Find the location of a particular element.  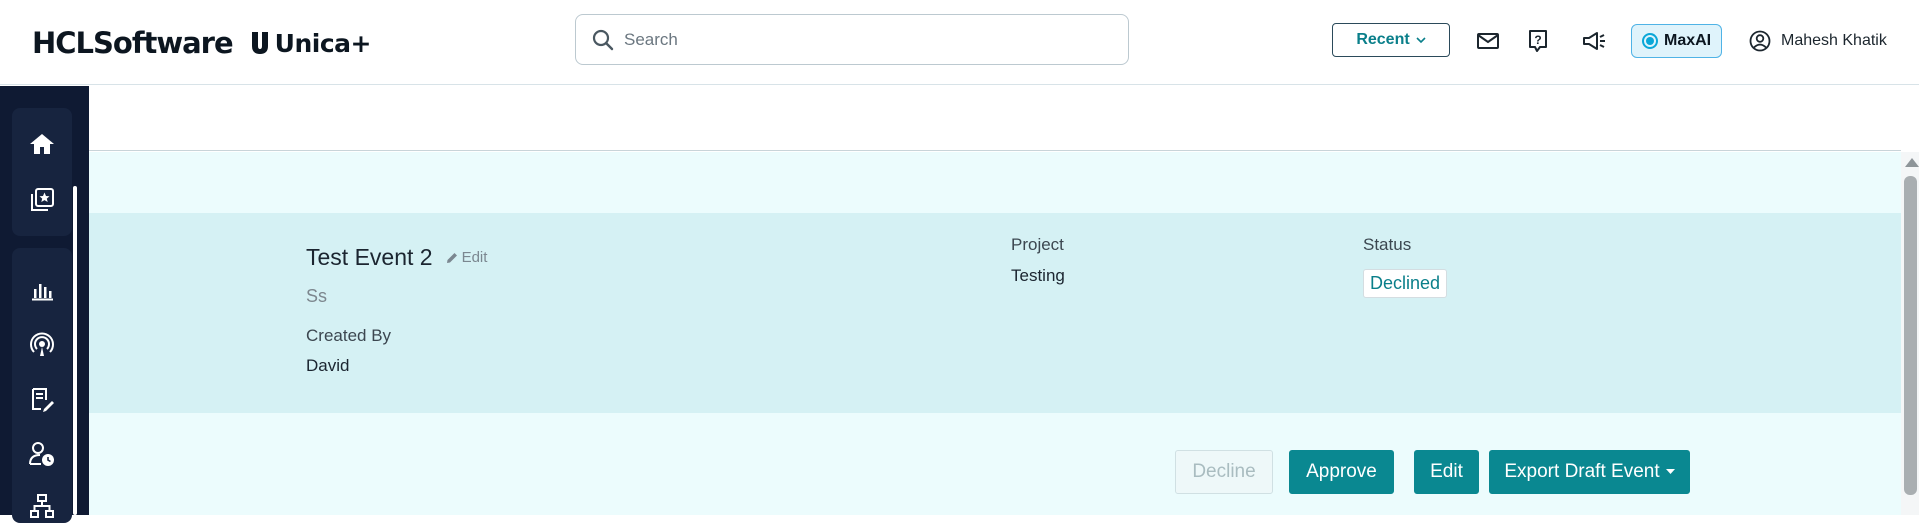

created-by-label: Created By is located at coordinates (349, 335).